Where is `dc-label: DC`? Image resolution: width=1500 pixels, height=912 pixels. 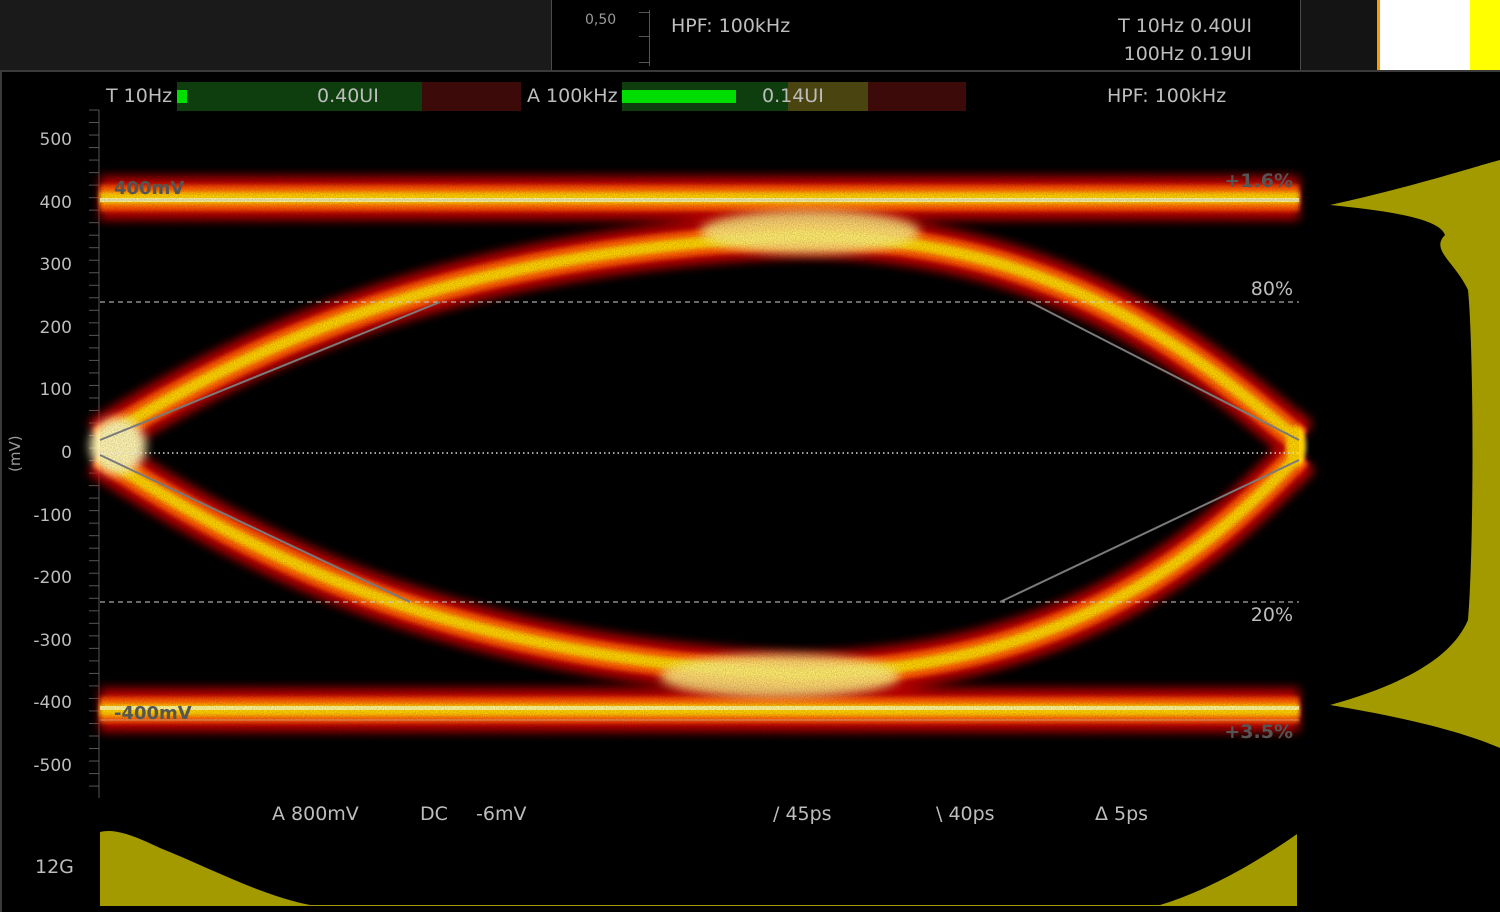 dc-label: DC is located at coordinates (434, 814).